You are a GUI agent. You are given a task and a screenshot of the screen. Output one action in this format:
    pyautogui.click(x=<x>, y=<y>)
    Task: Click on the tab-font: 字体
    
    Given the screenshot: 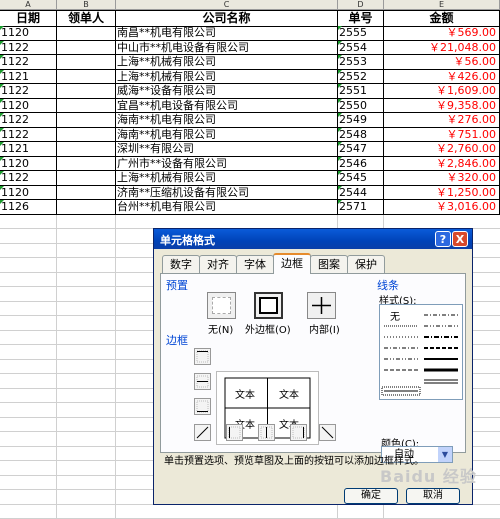 What is the action you would take?
    pyautogui.click(x=255, y=264)
    